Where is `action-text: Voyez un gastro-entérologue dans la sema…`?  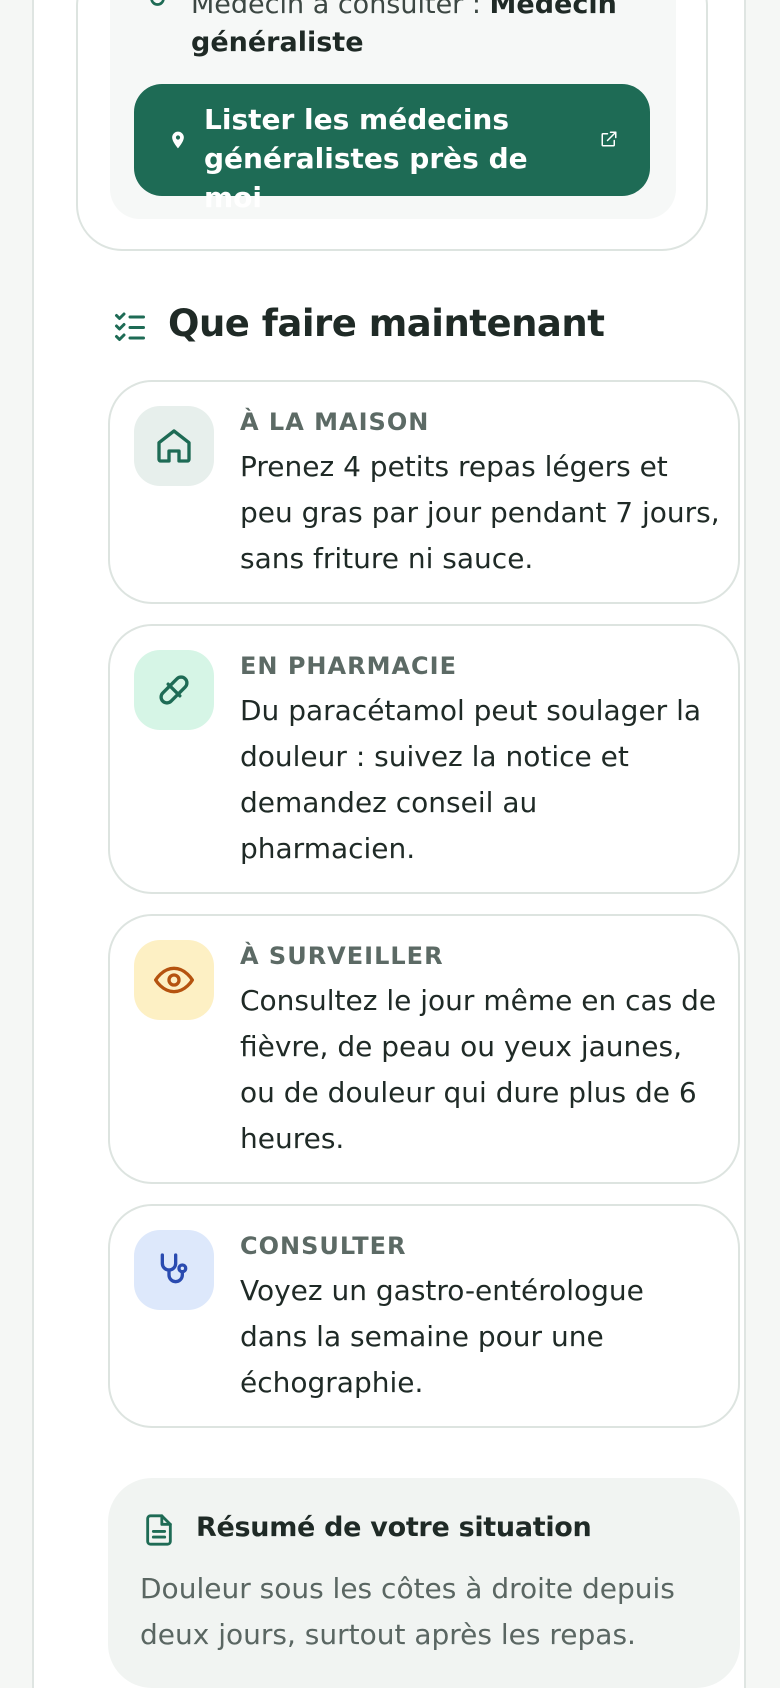 action-text: Voyez un gastro-entérologue dans la sema… is located at coordinates (442, 1336).